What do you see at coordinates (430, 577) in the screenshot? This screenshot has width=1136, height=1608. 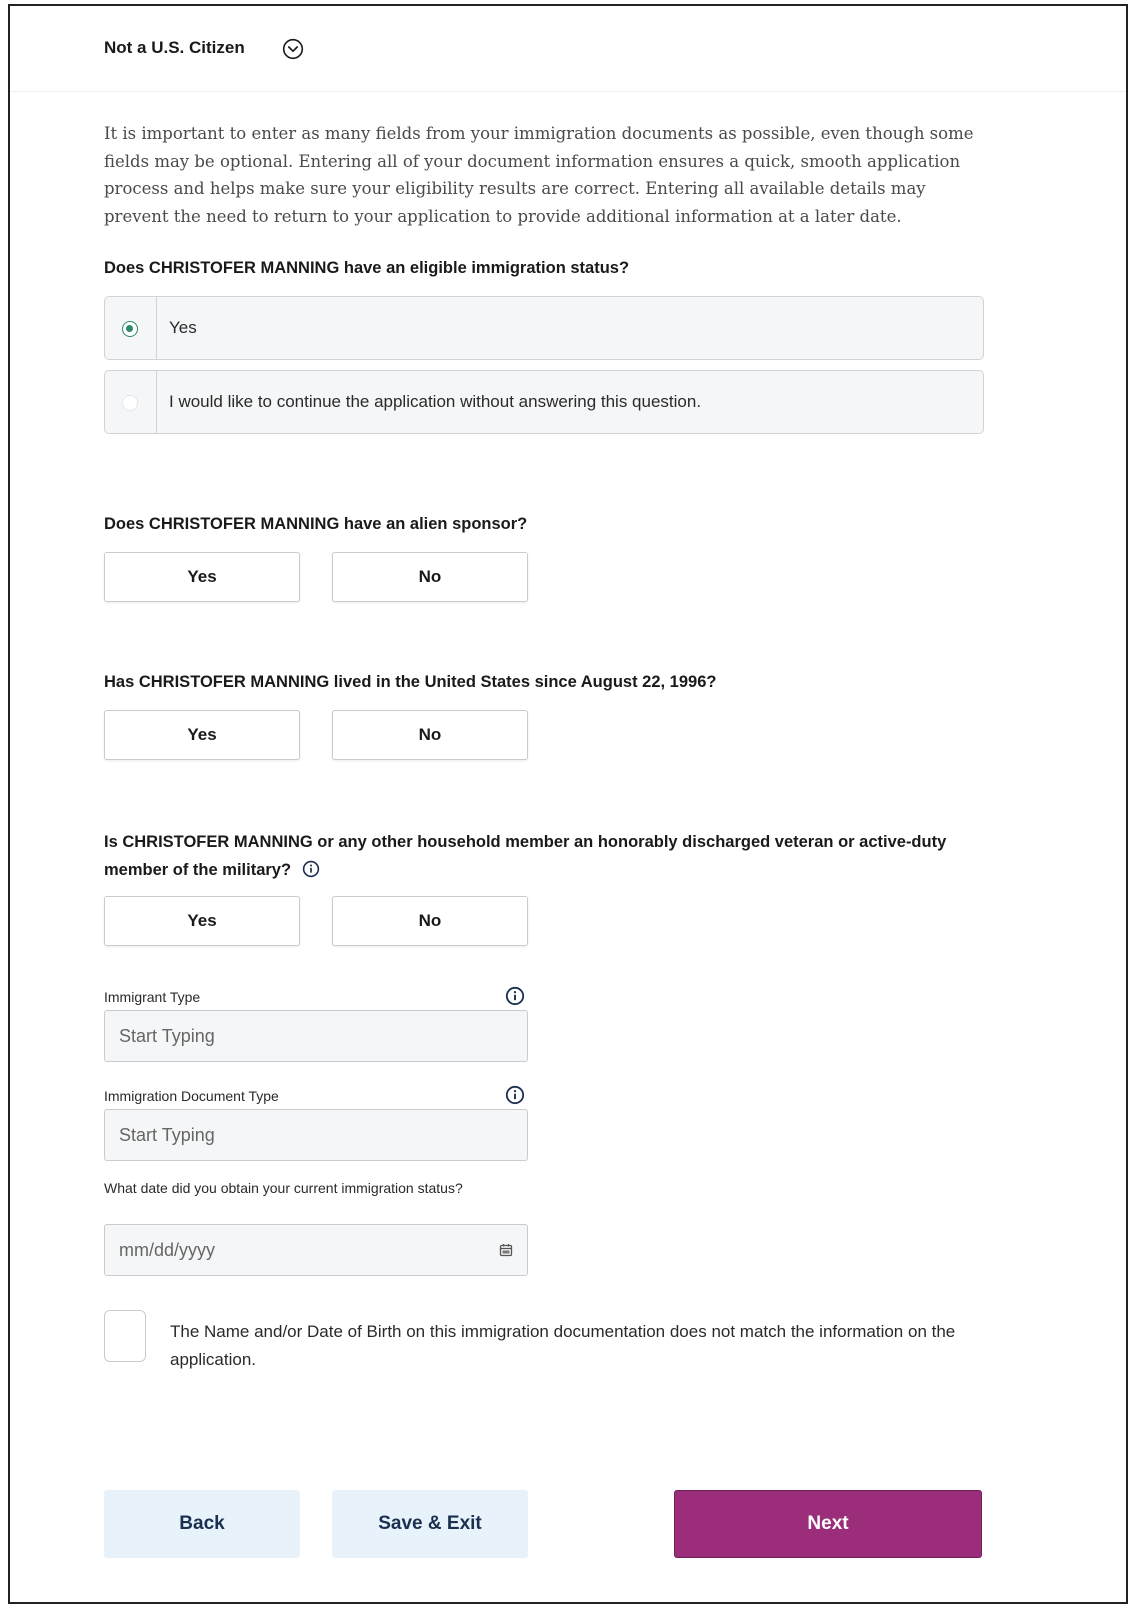 I see `sponsor-no-button: No` at bounding box center [430, 577].